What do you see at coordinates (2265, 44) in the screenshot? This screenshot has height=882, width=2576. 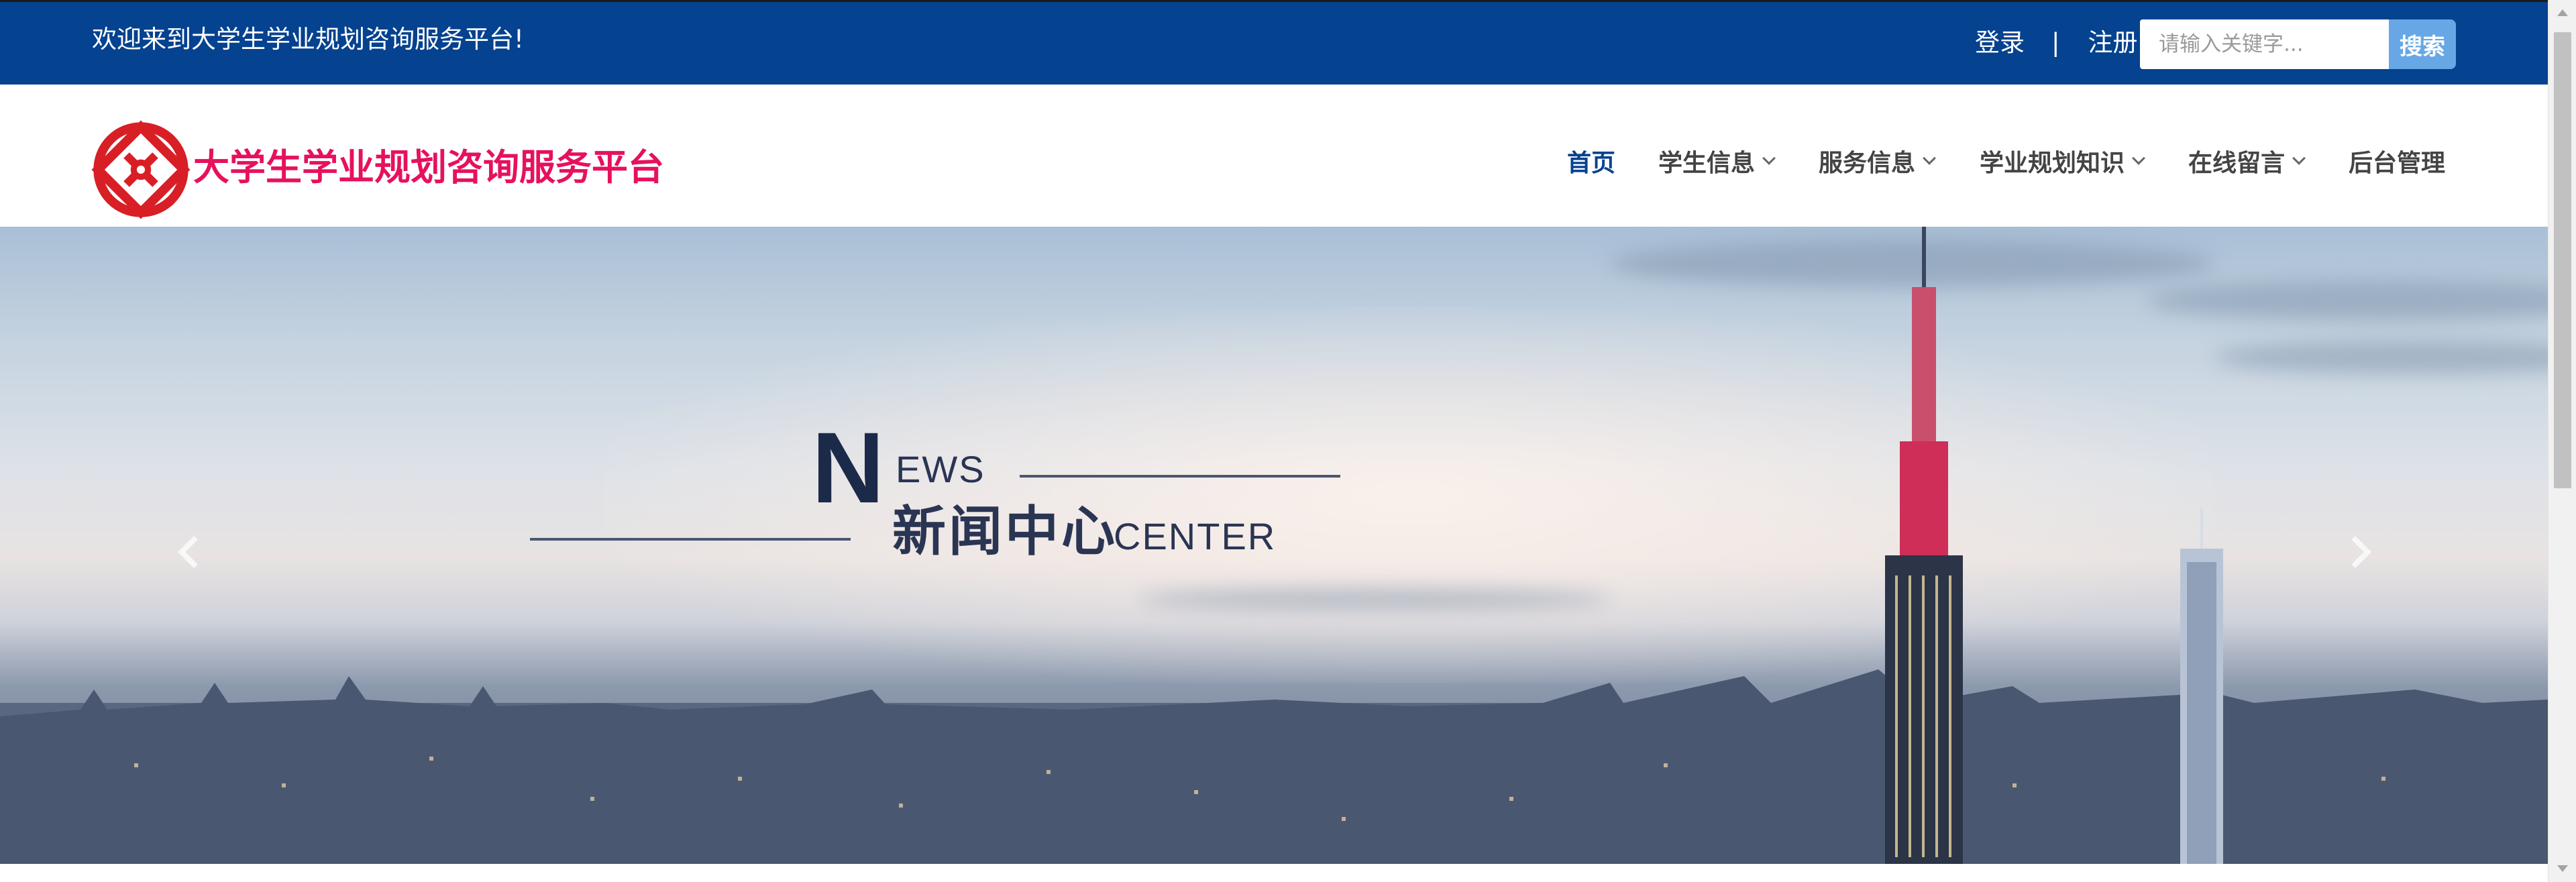 I see `search-input` at bounding box center [2265, 44].